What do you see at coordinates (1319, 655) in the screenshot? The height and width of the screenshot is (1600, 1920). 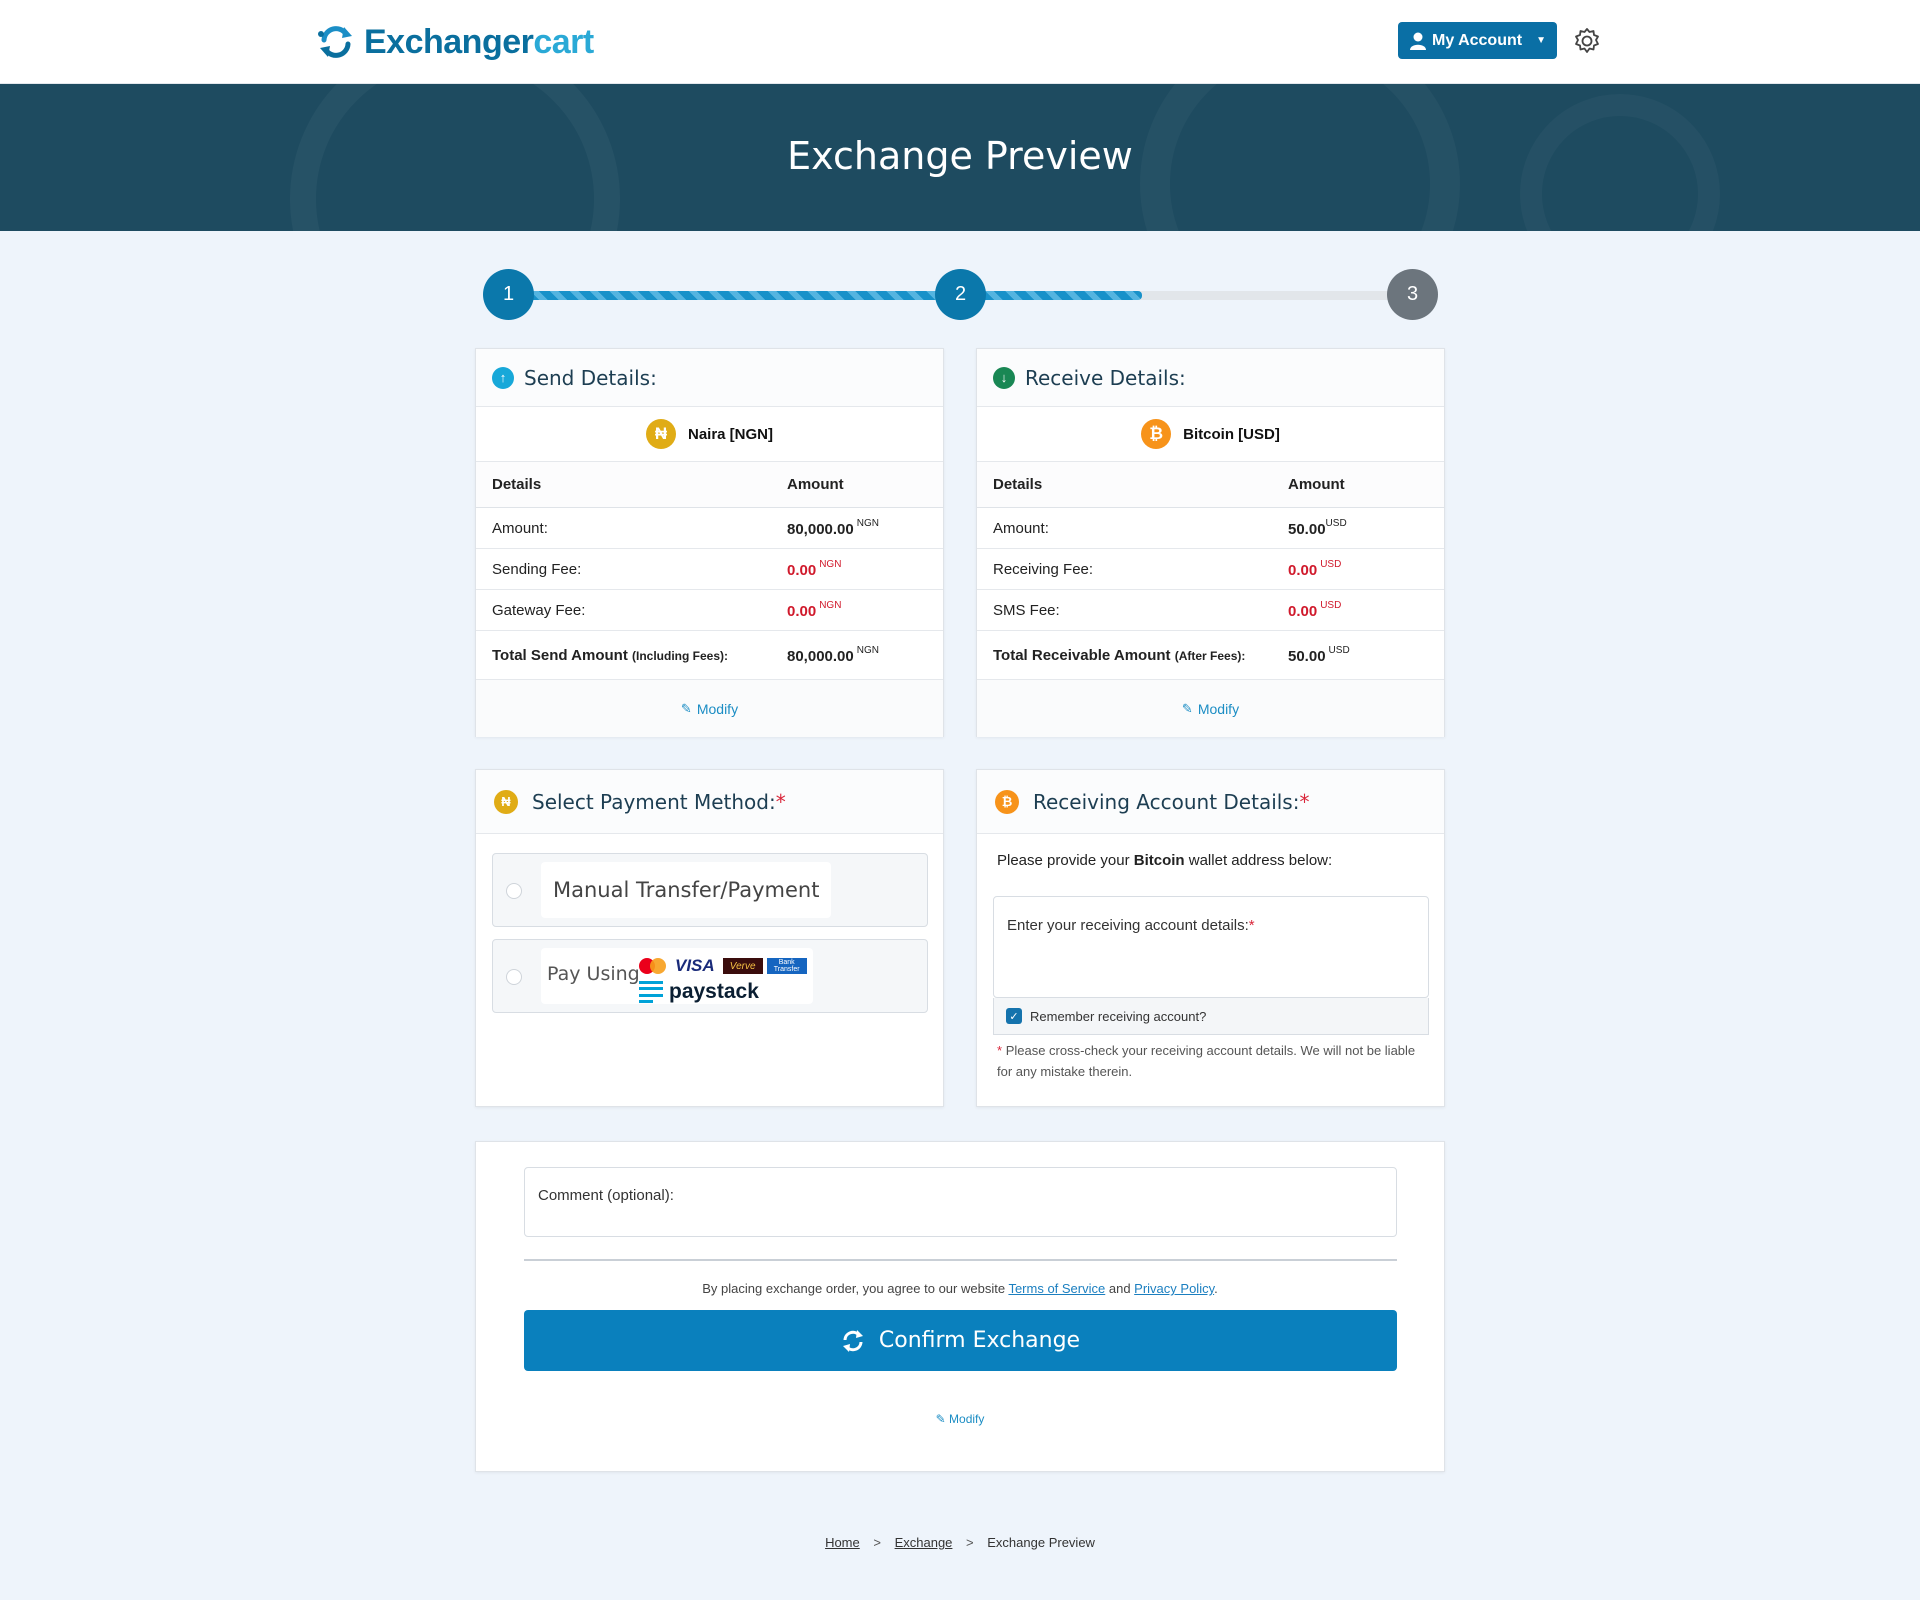 I see `total-value: 50.00 USD` at bounding box center [1319, 655].